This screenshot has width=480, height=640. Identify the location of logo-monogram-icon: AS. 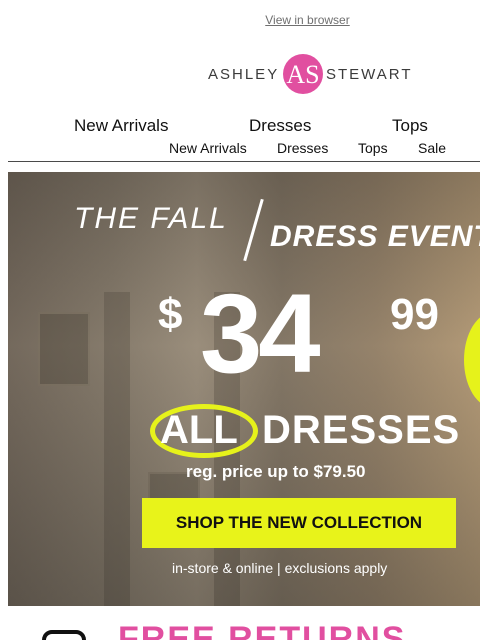
(303, 74).